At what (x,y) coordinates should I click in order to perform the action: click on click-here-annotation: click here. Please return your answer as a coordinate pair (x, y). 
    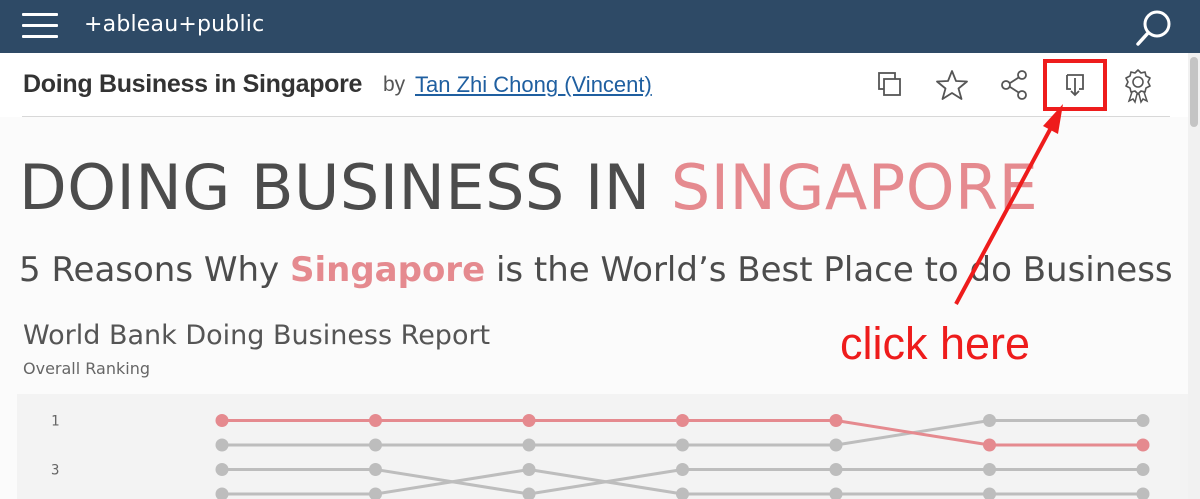
    Looking at the image, I should click on (935, 343).